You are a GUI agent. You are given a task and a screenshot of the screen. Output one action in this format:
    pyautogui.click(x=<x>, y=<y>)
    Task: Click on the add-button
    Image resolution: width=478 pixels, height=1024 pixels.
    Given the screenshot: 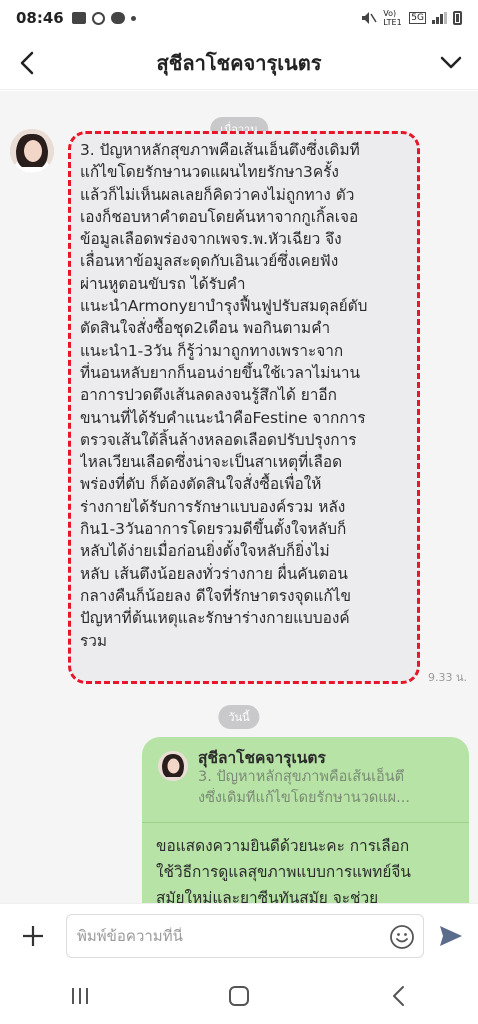 What is the action you would take?
    pyautogui.click(x=33, y=936)
    